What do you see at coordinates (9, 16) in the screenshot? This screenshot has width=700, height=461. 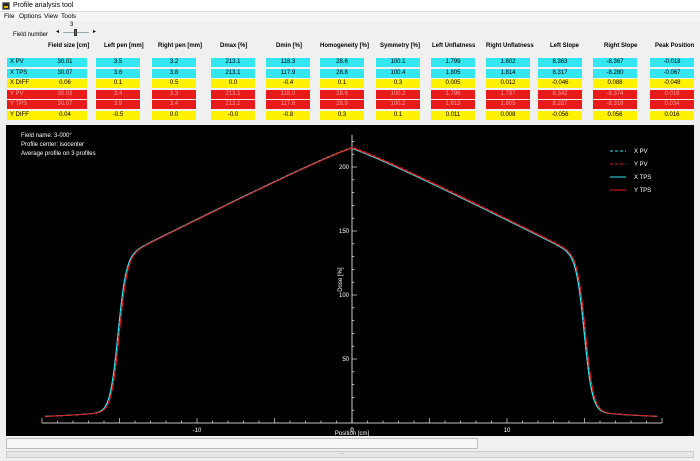 I see `menu-file: File` at bounding box center [9, 16].